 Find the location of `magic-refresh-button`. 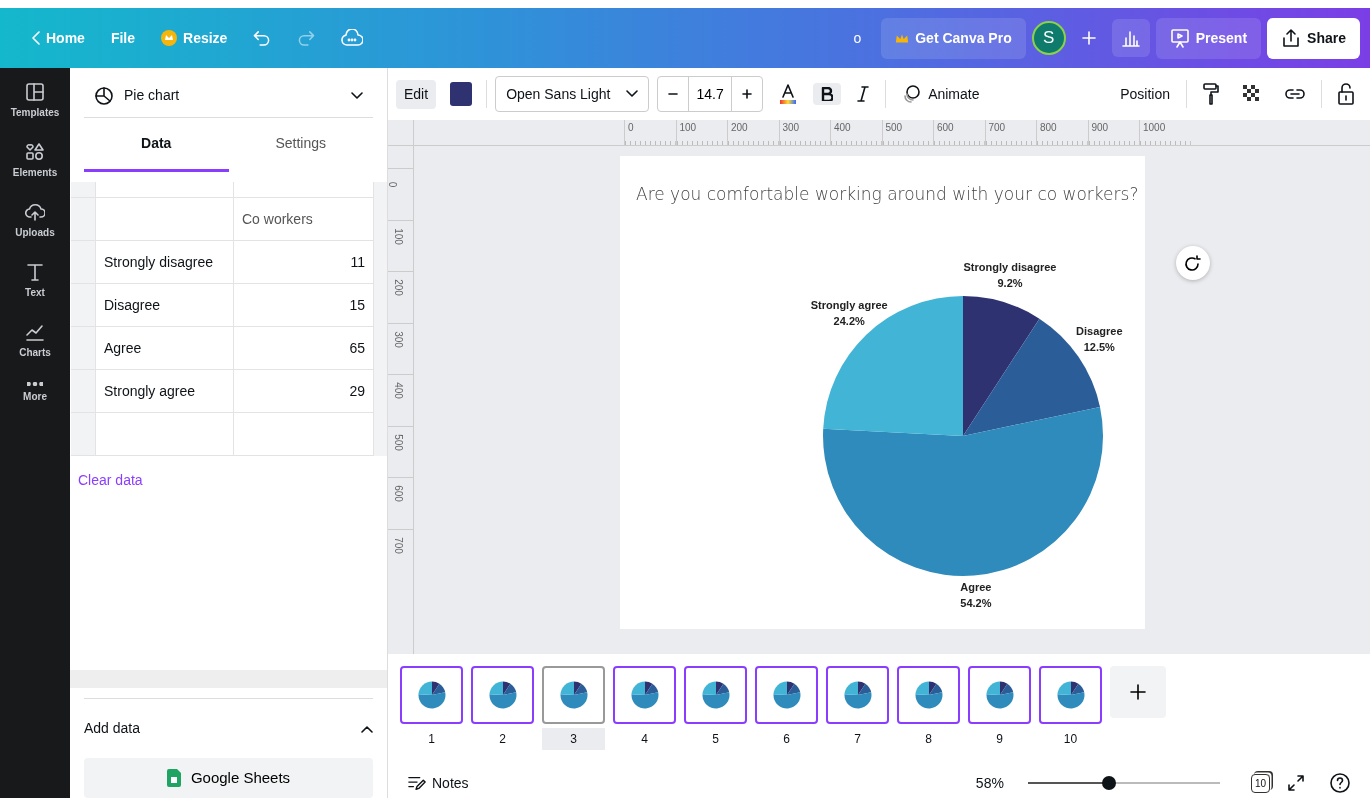

magic-refresh-button is located at coordinates (1193, 263).